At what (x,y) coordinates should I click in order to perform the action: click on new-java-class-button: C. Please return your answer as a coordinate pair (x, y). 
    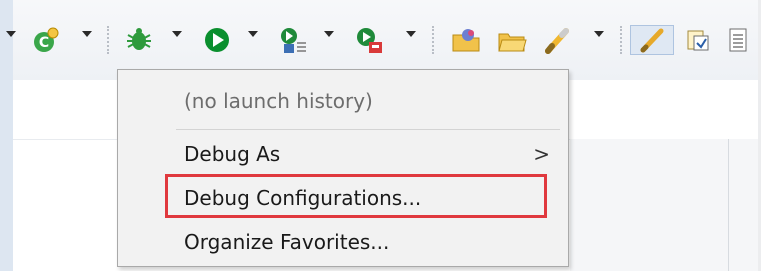
    Looking at the image, I should click on (45, 40).